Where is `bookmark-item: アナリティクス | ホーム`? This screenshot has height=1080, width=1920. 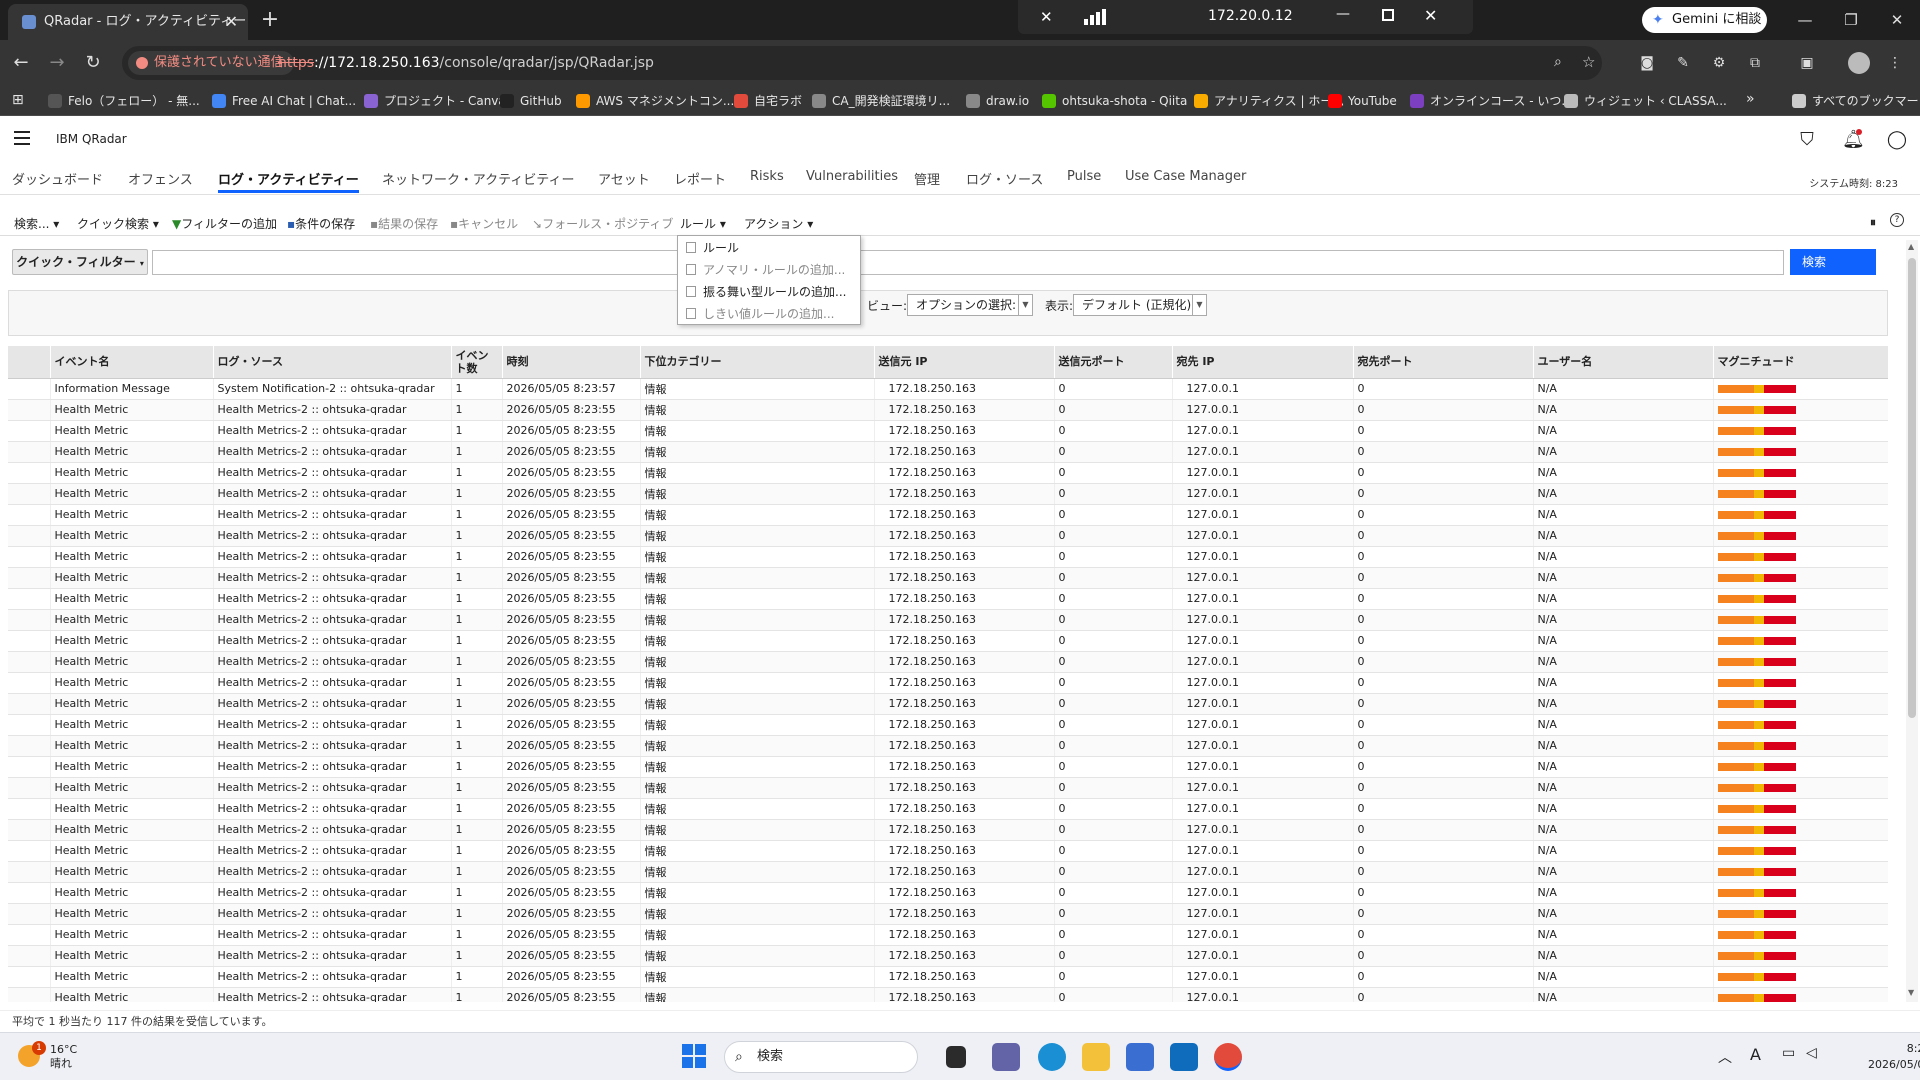
bookmark-item: アナリティクス | ホーム is located at coordinates (1269, 101).